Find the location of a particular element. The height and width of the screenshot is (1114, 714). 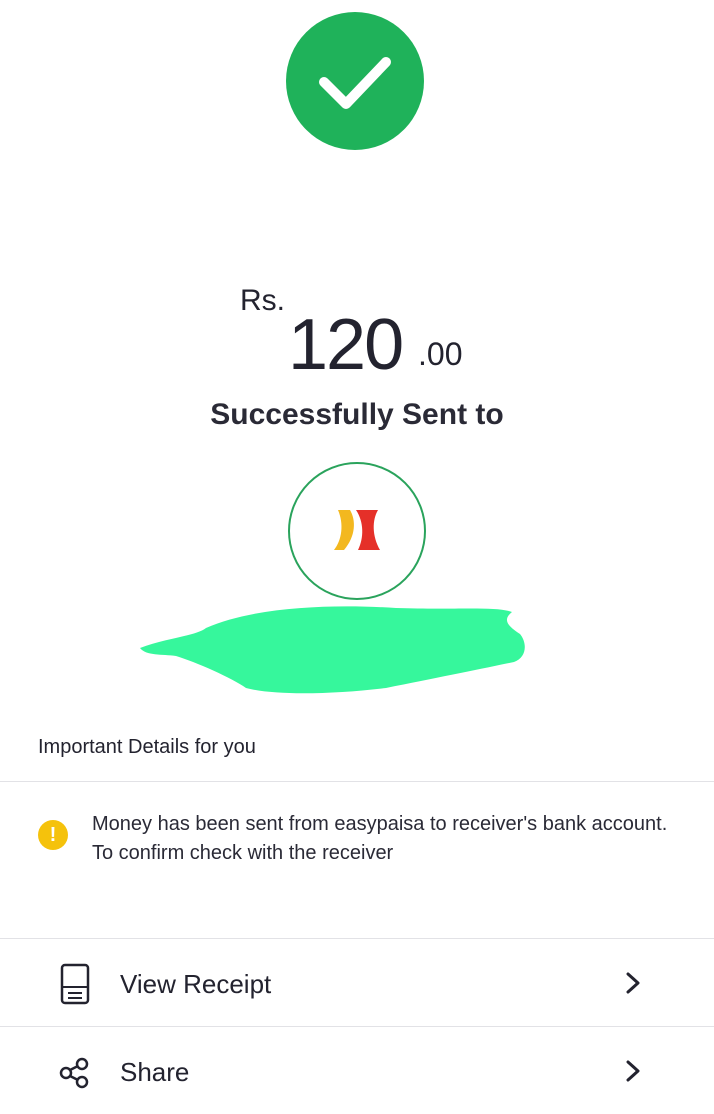

exclamation-icon: ! is located at coordinates (53, 835).